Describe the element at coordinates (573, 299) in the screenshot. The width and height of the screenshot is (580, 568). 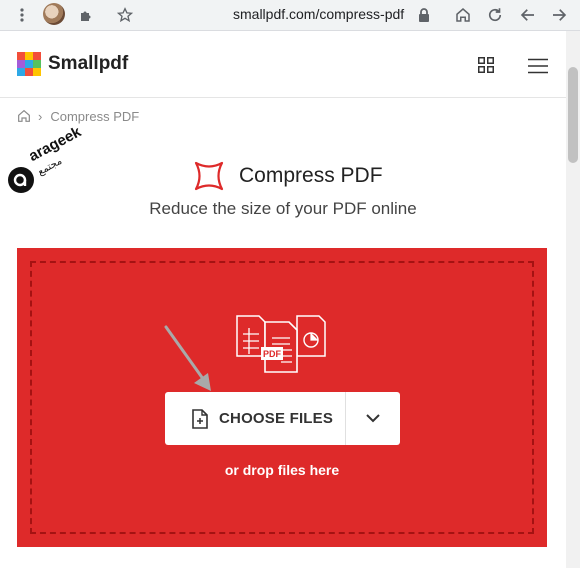
I see `page-scrollbar` at that location.